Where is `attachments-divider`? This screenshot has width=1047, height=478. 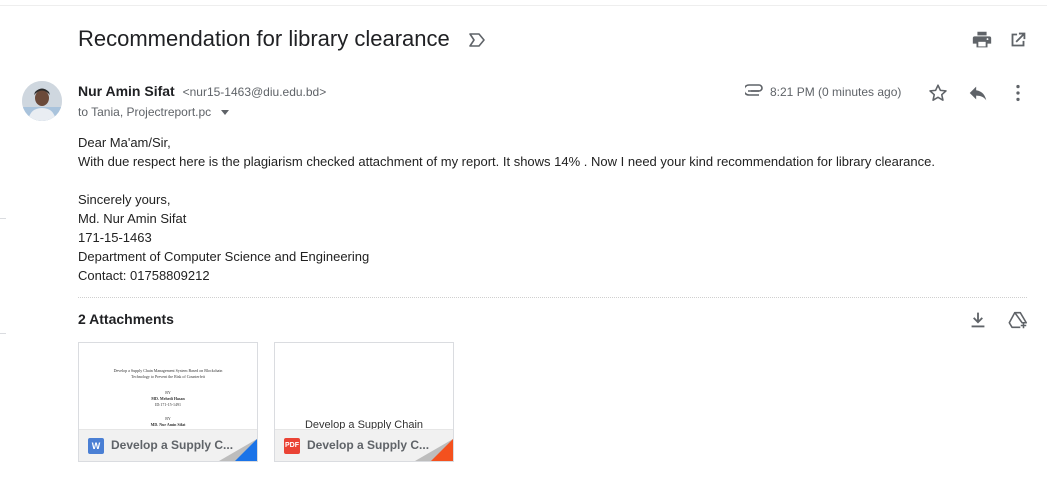 attachments-divider is located at coordinates (552, 297).